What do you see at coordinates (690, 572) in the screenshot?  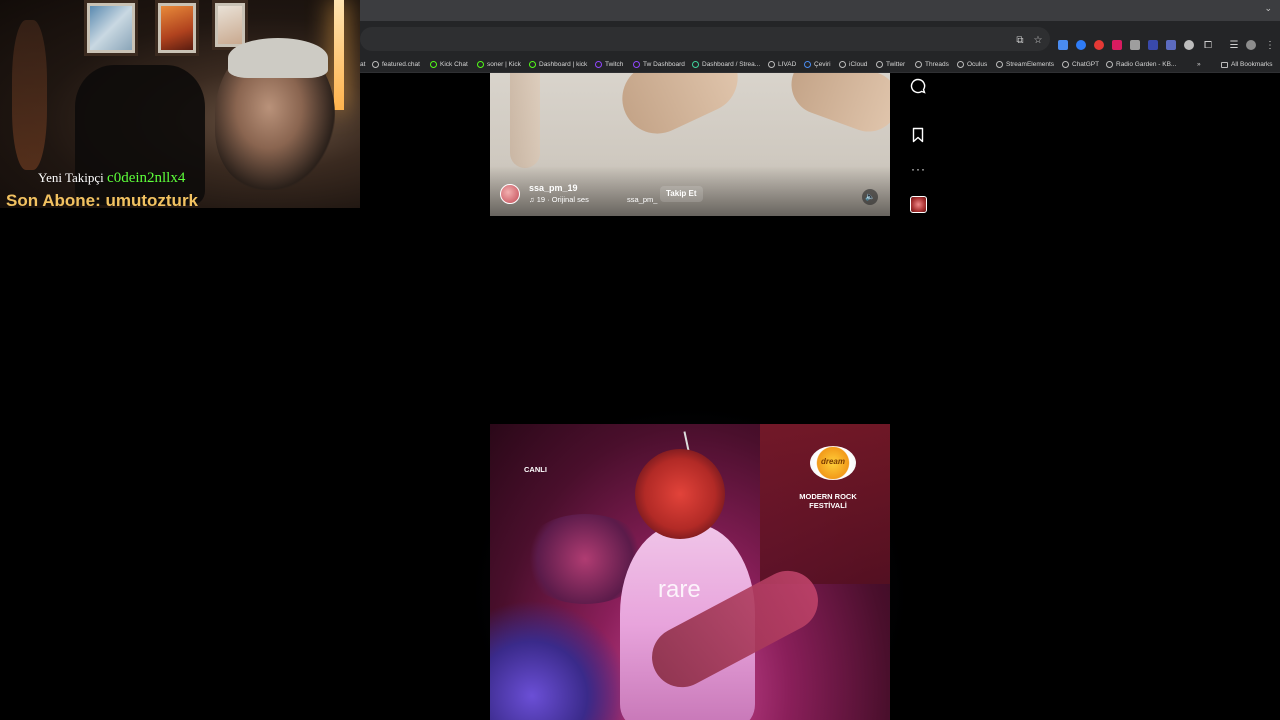 I see `reel-video-2: CANLI dream MODERN ROCK FESTİVALİ rare` at bounding box center [690, 572].